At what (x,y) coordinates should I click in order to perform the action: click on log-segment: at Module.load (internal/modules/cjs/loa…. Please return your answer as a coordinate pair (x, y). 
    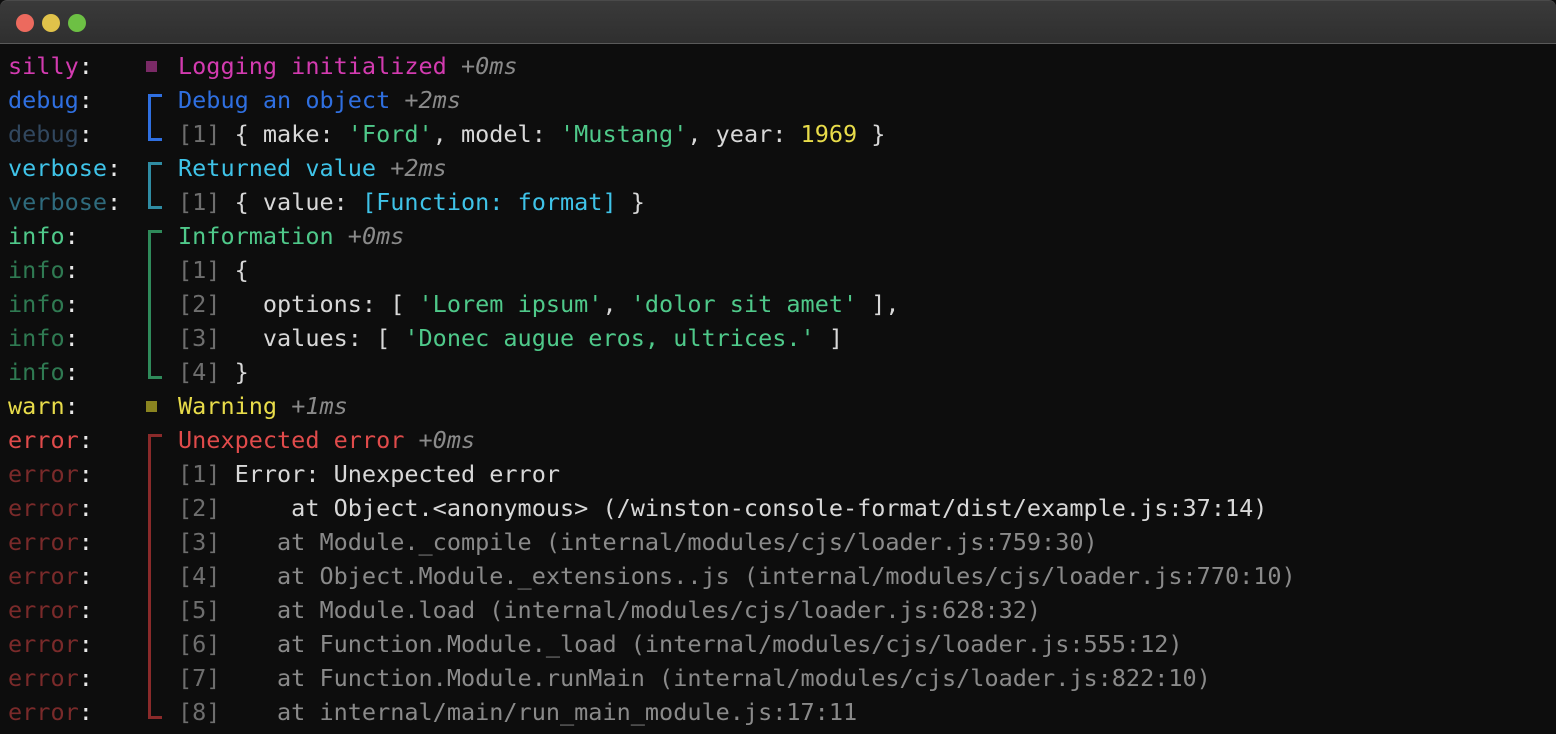
    Looking at the image, I should click on (638, 610).